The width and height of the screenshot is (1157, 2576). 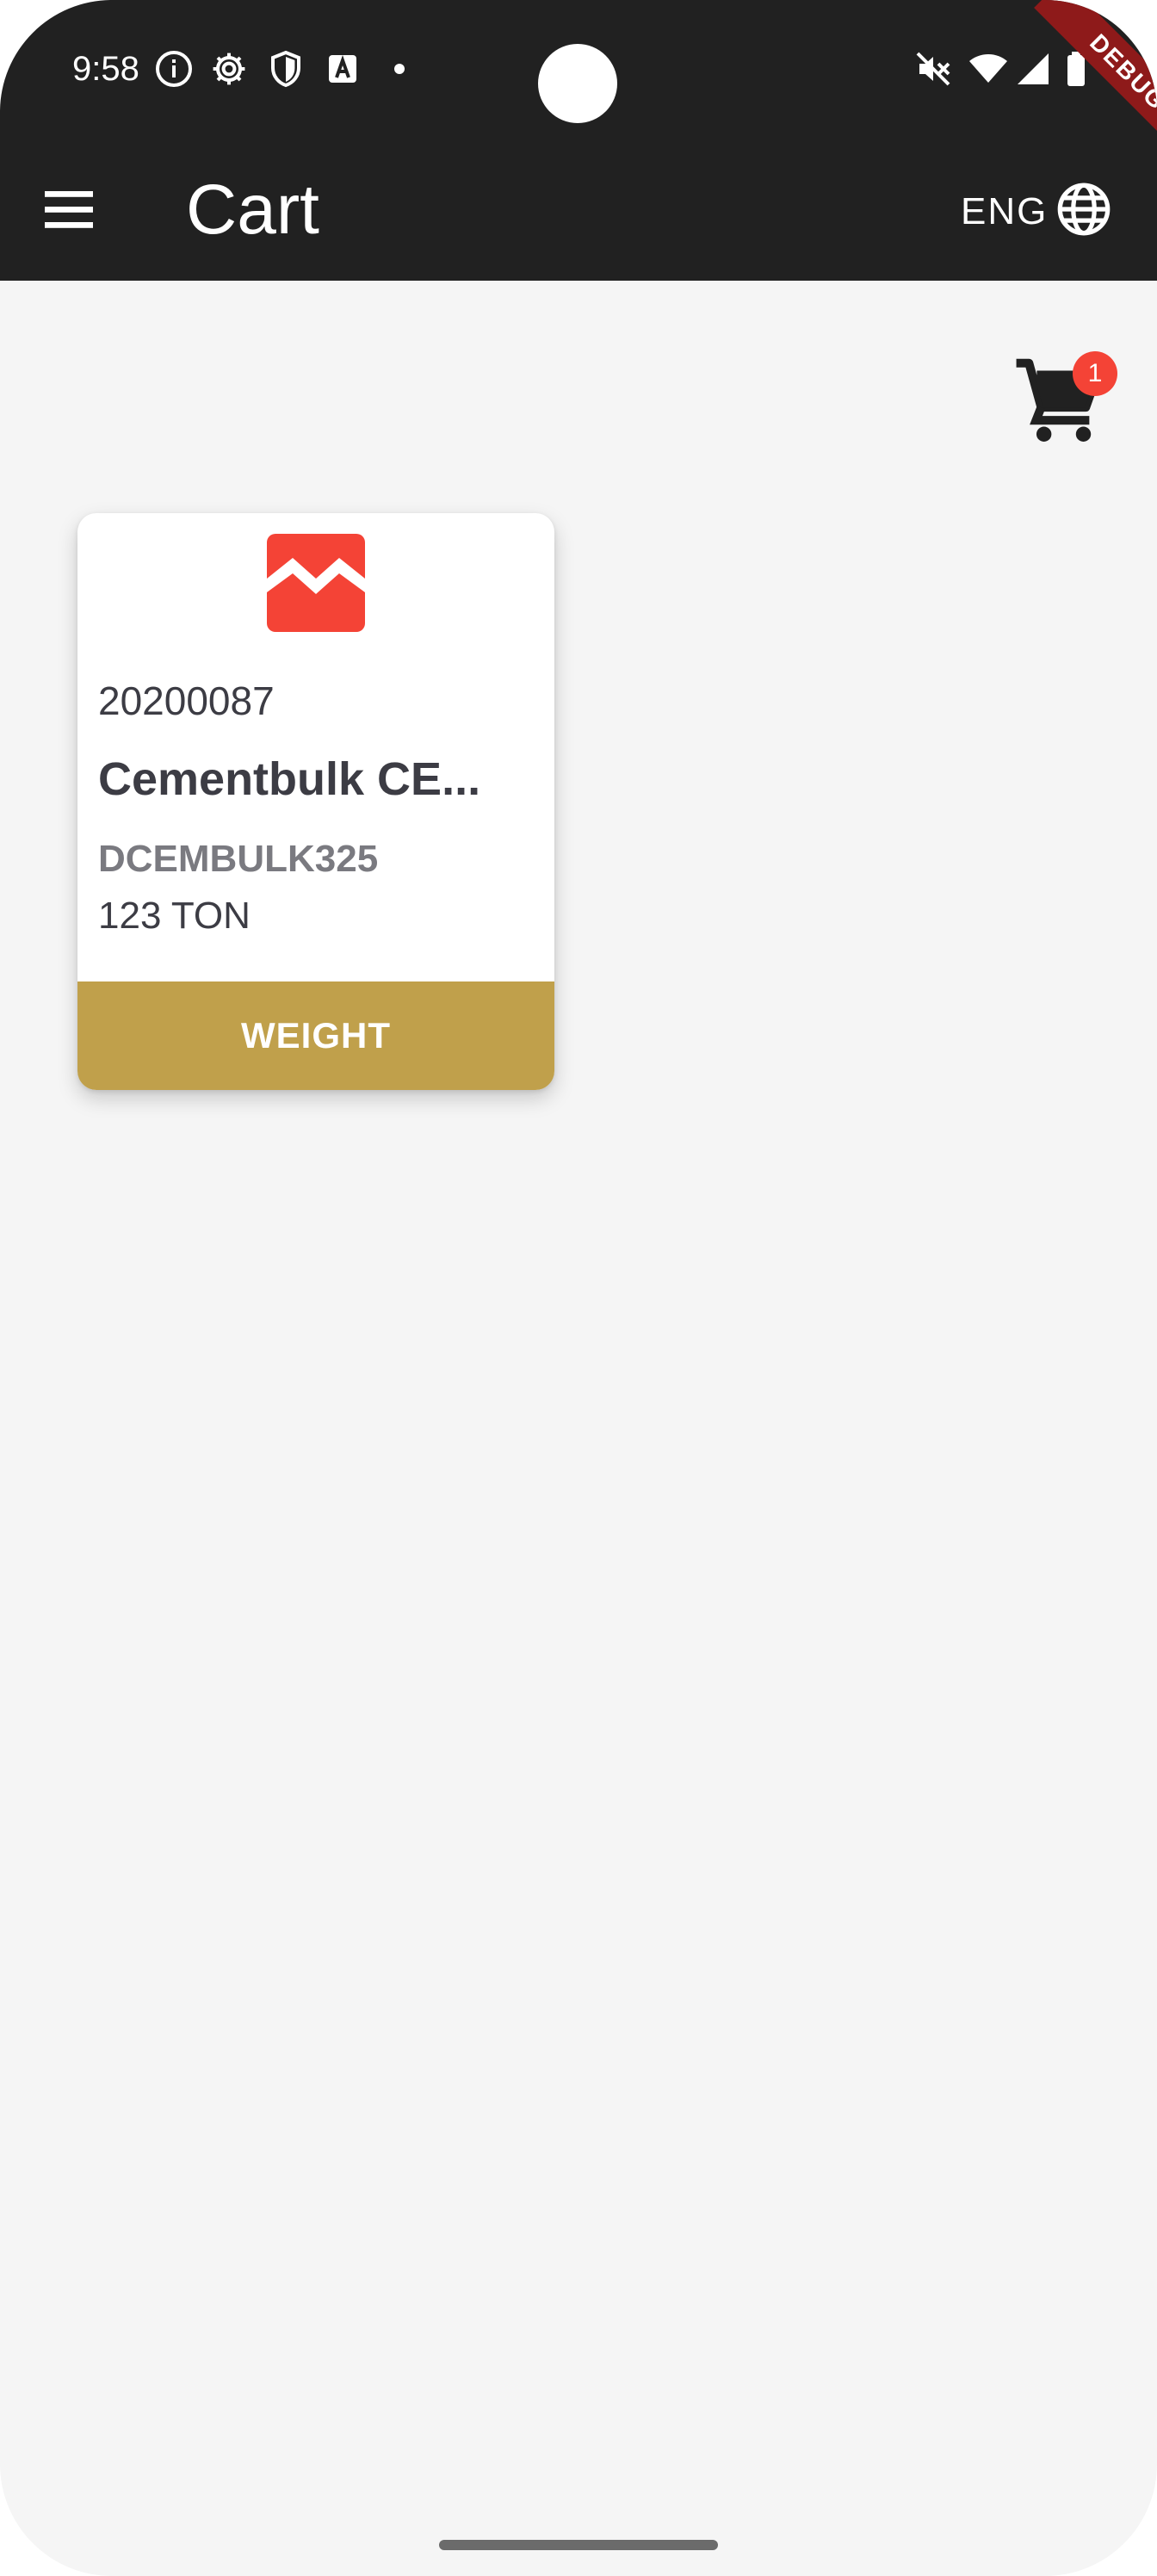 I want to click on camera-cutout, so click(x=578, y=83).